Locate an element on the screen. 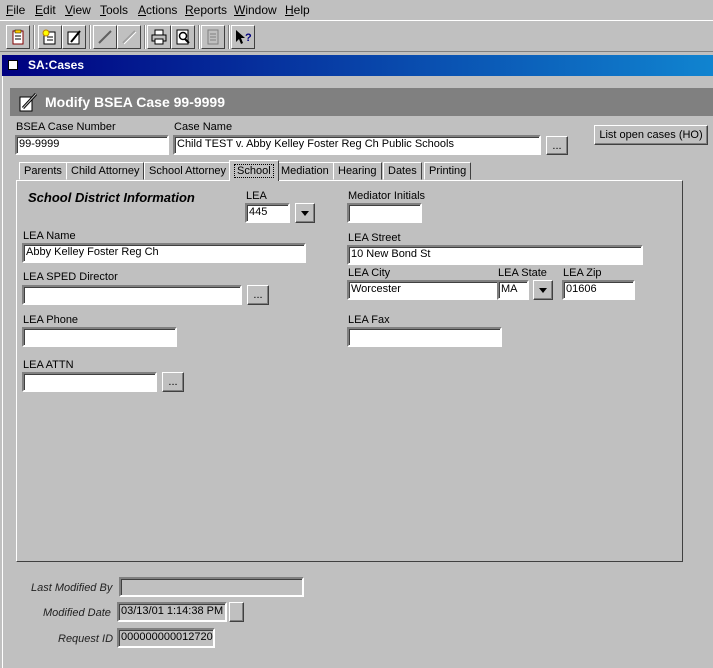 The height and width of the screenshot is (668, 713). modified-date-field: 03/13/01 1:14:38 PM is located at coordinates (172, 612).